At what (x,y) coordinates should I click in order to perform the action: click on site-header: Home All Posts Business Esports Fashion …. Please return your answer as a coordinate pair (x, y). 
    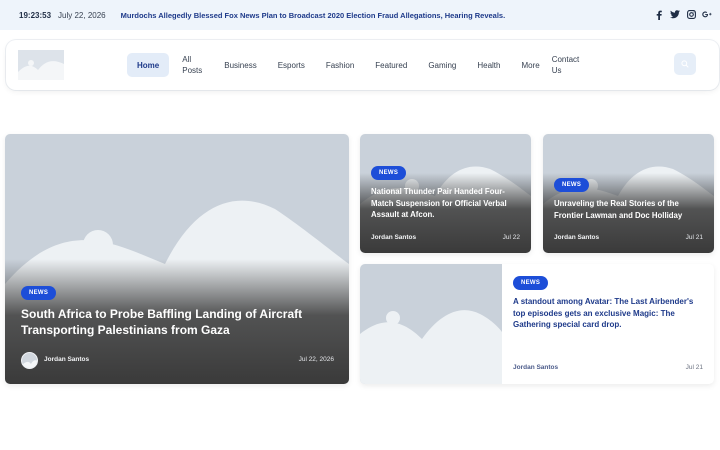
    Looking at the image, I should click on (362, 65).